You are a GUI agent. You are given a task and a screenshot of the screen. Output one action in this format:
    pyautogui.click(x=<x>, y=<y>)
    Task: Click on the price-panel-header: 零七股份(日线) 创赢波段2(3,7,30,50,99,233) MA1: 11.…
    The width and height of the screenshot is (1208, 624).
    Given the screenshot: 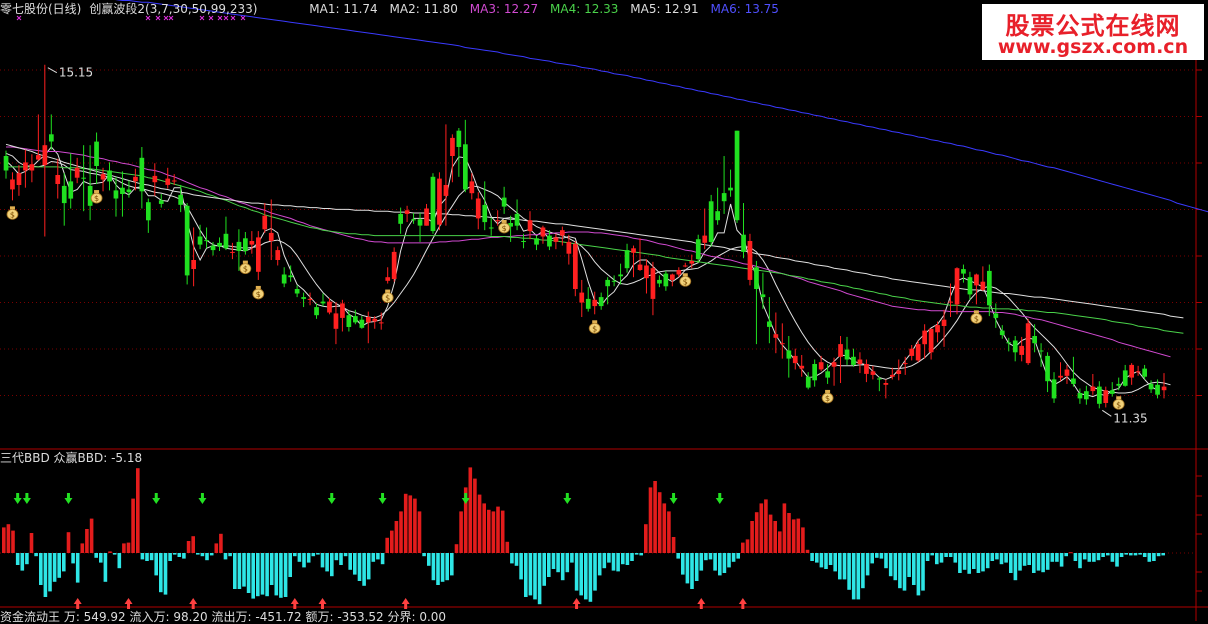 What is the action you would take?
    pyautogui.click(x=393, y=9)
    